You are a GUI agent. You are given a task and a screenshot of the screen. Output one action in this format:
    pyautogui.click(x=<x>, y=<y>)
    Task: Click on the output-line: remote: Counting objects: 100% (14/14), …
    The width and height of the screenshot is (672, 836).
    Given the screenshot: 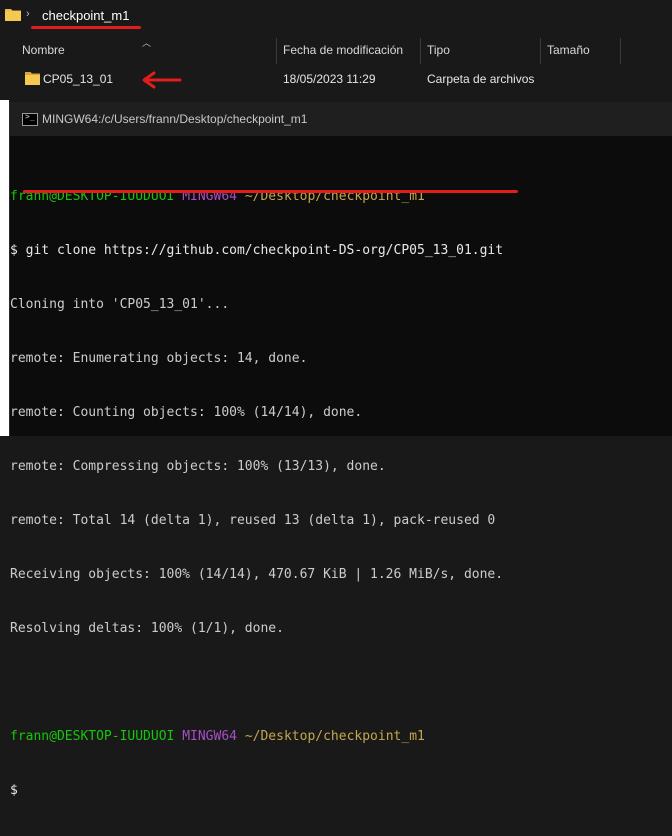 What is the action you would take?
    pyautogui.click(x=186, y=412)
    